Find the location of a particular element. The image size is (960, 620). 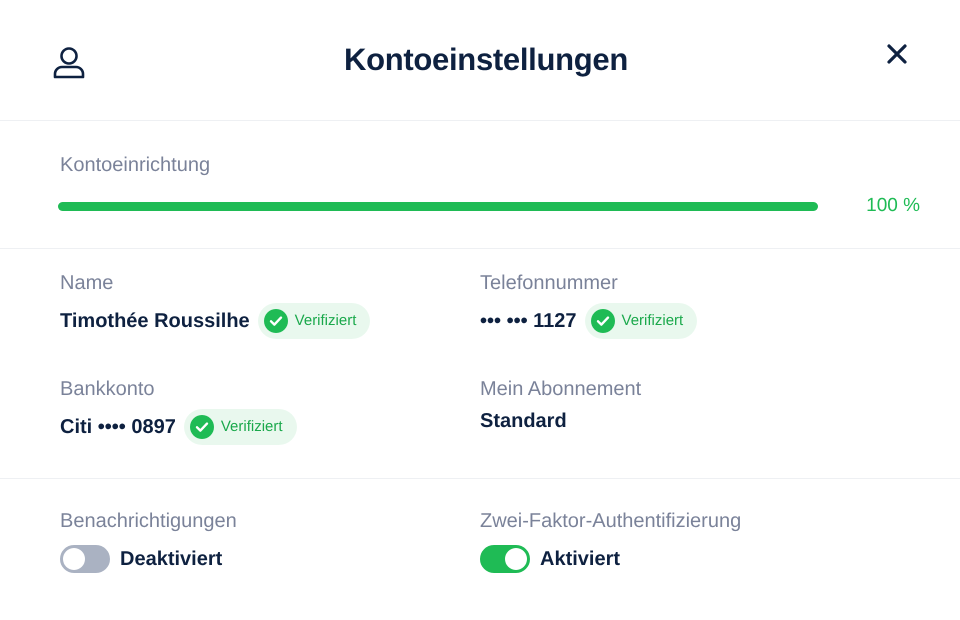

progress-percent: 100 % is located at coordinates (893, 206).